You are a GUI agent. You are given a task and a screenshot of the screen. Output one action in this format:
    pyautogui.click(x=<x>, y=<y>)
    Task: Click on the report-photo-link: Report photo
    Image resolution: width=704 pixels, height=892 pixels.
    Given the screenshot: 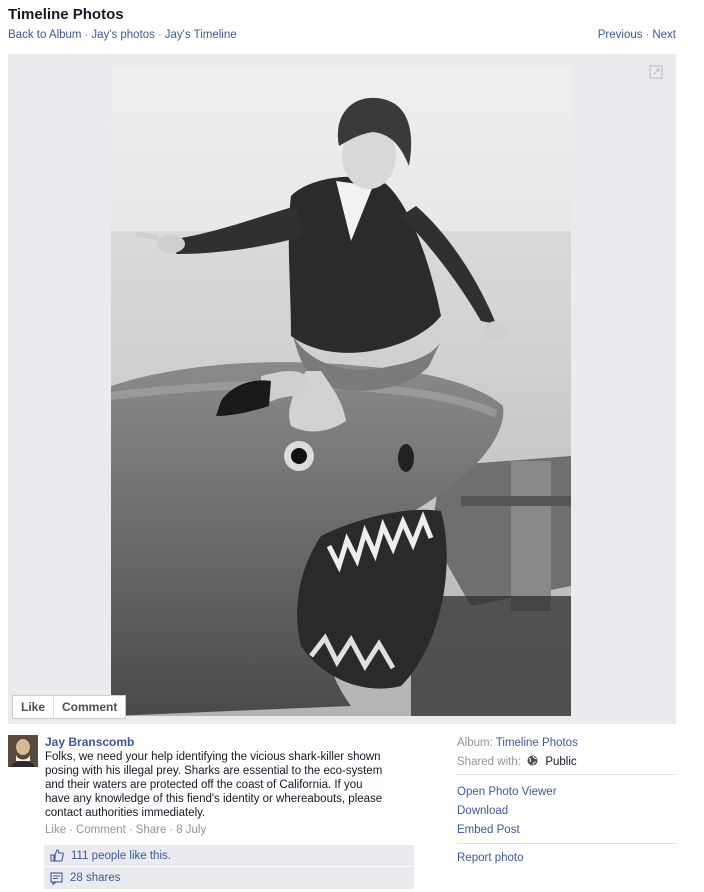 What is the action you would take?
    pyautogui.click(x=566, y=861)
    